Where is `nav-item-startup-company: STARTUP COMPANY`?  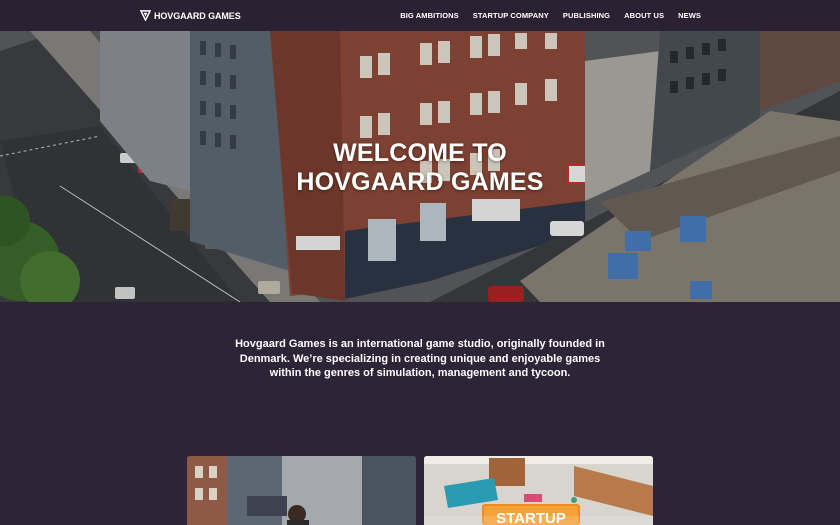 nav-item-startup-company: STARTUP COMPANY is located at coordinates (511, 15).